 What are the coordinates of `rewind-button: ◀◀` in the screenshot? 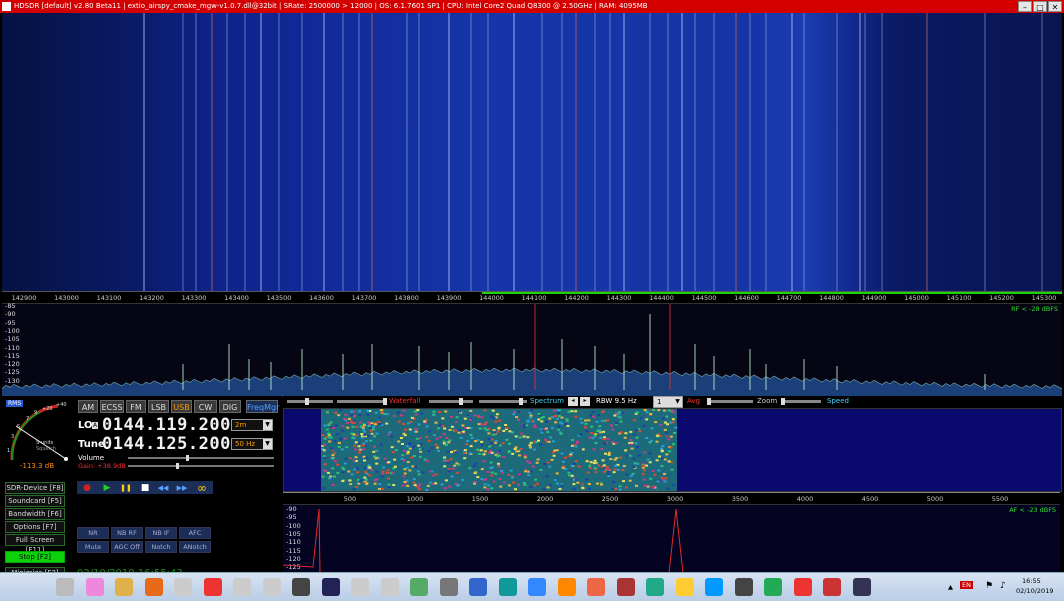 It's located at (163, 488).